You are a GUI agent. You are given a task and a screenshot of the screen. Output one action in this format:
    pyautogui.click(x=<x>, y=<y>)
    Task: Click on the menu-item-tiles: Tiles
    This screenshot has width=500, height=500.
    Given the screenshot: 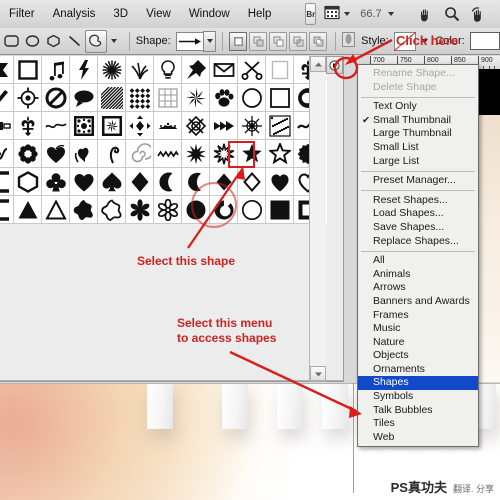 What is the action you would take?
    pyautogui.click(x=418, y=424)
    